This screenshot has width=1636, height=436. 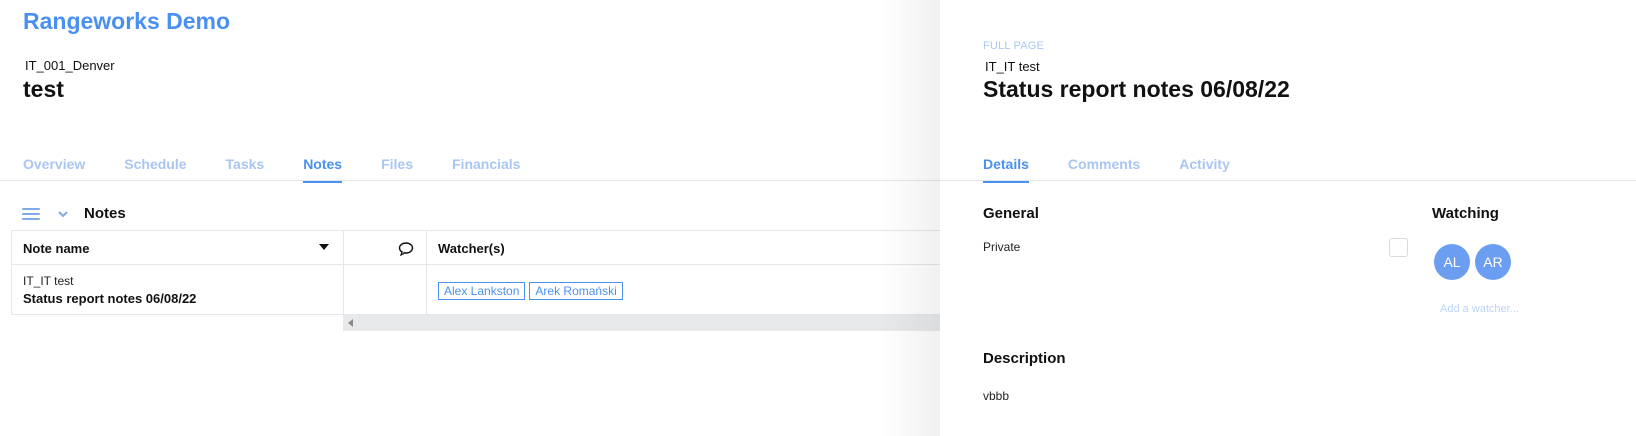 What do you see at coordinates (482, 291) in the screenshot?
I see `watcher-chip: Alex Lankston` at bounding box center [482, 291].